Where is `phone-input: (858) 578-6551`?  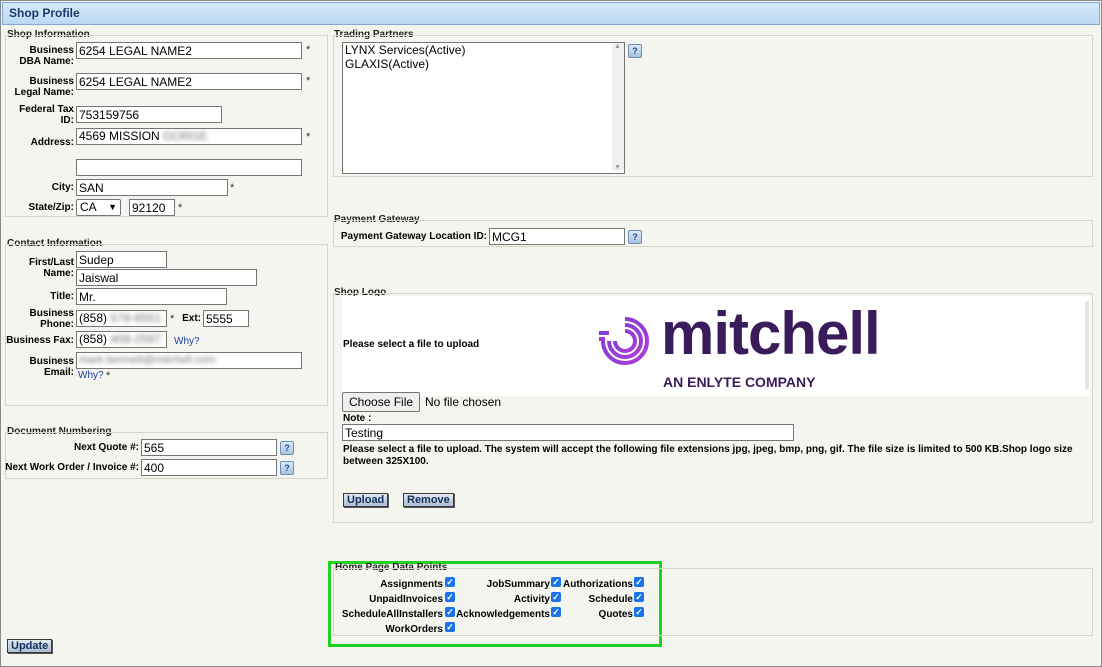 phone-input: (858) 578-6551 is located at coordinates (121, 318).